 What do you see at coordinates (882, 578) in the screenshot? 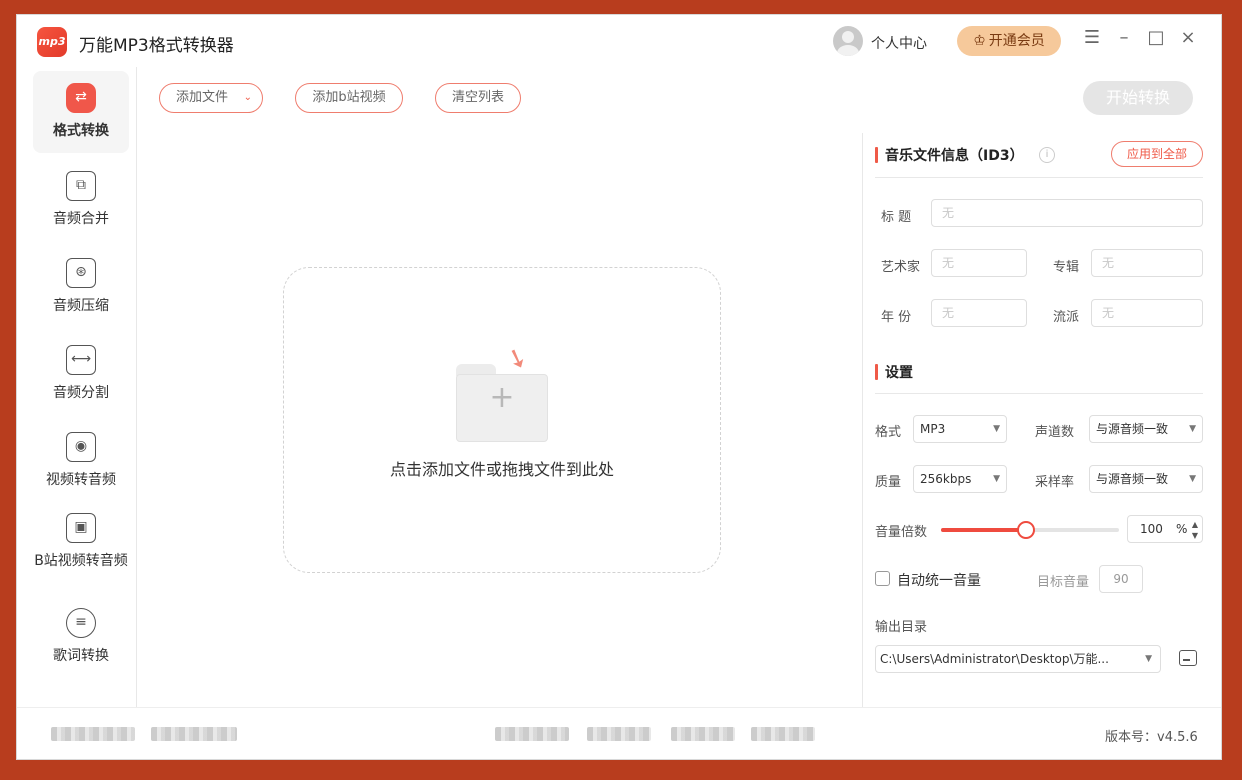
I see `auto-normalize-checkbox` at bounding box center [882, 578].